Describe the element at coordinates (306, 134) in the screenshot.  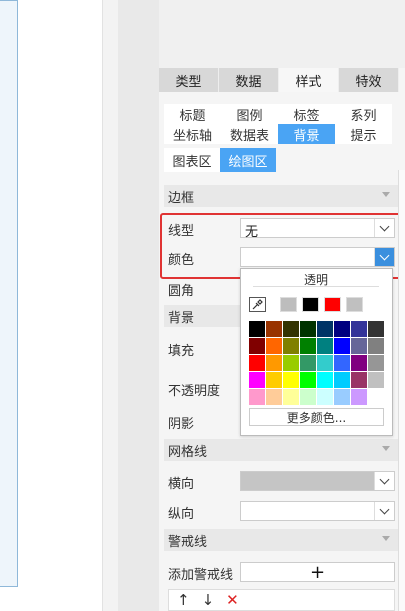
I see `subtab-background: 背景` at that location.